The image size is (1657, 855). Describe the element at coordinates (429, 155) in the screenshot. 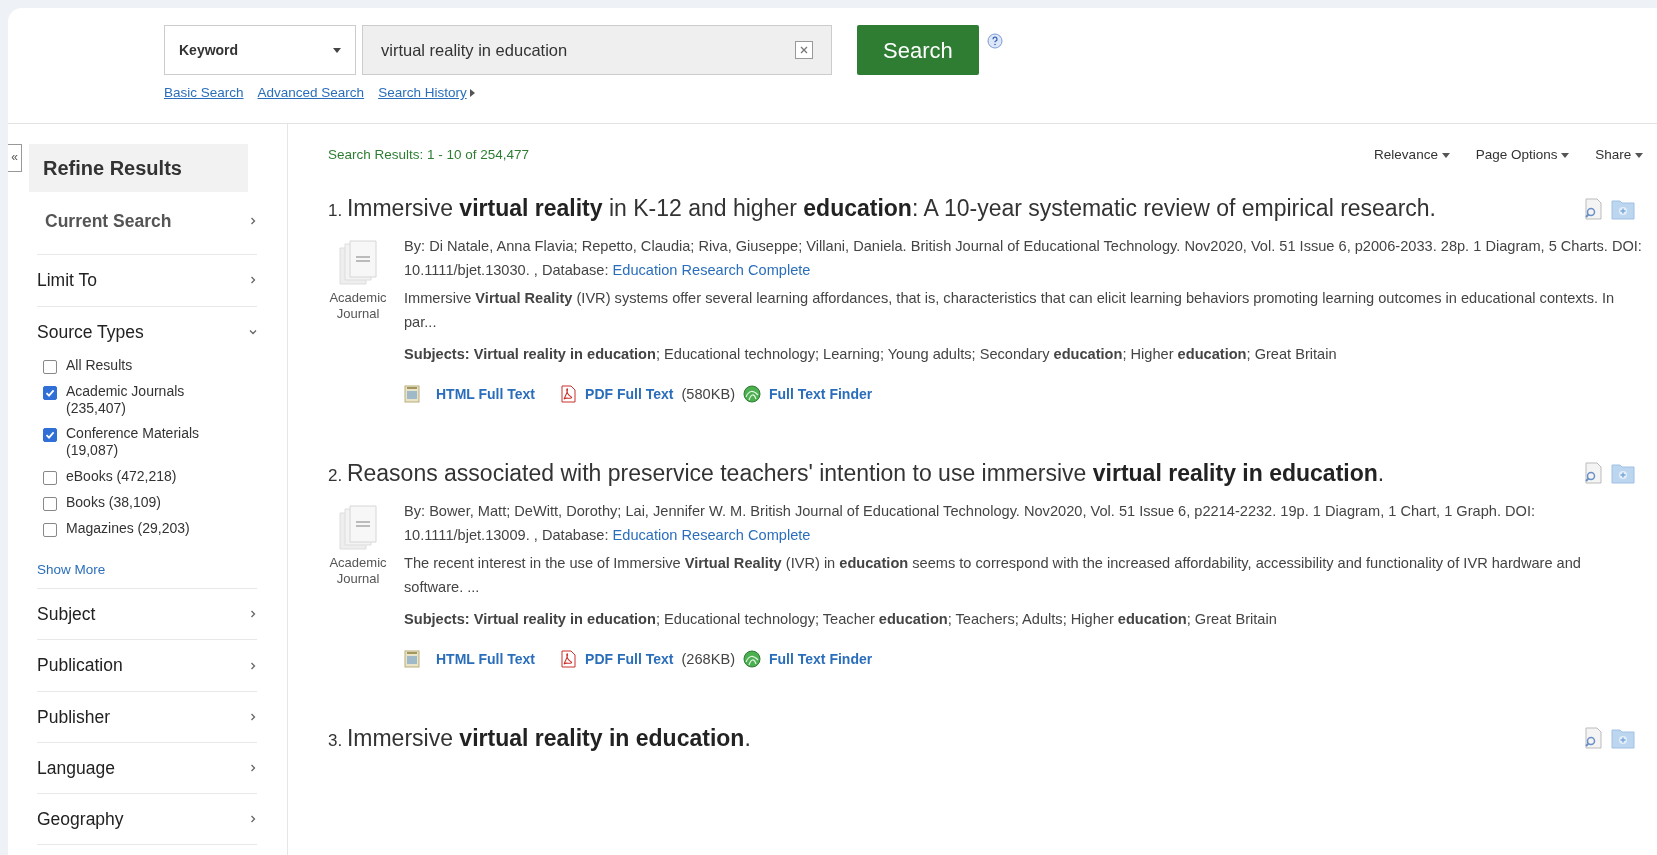

I see `results-summary: Search Results: 1 - 10 of 254,477` at that location.